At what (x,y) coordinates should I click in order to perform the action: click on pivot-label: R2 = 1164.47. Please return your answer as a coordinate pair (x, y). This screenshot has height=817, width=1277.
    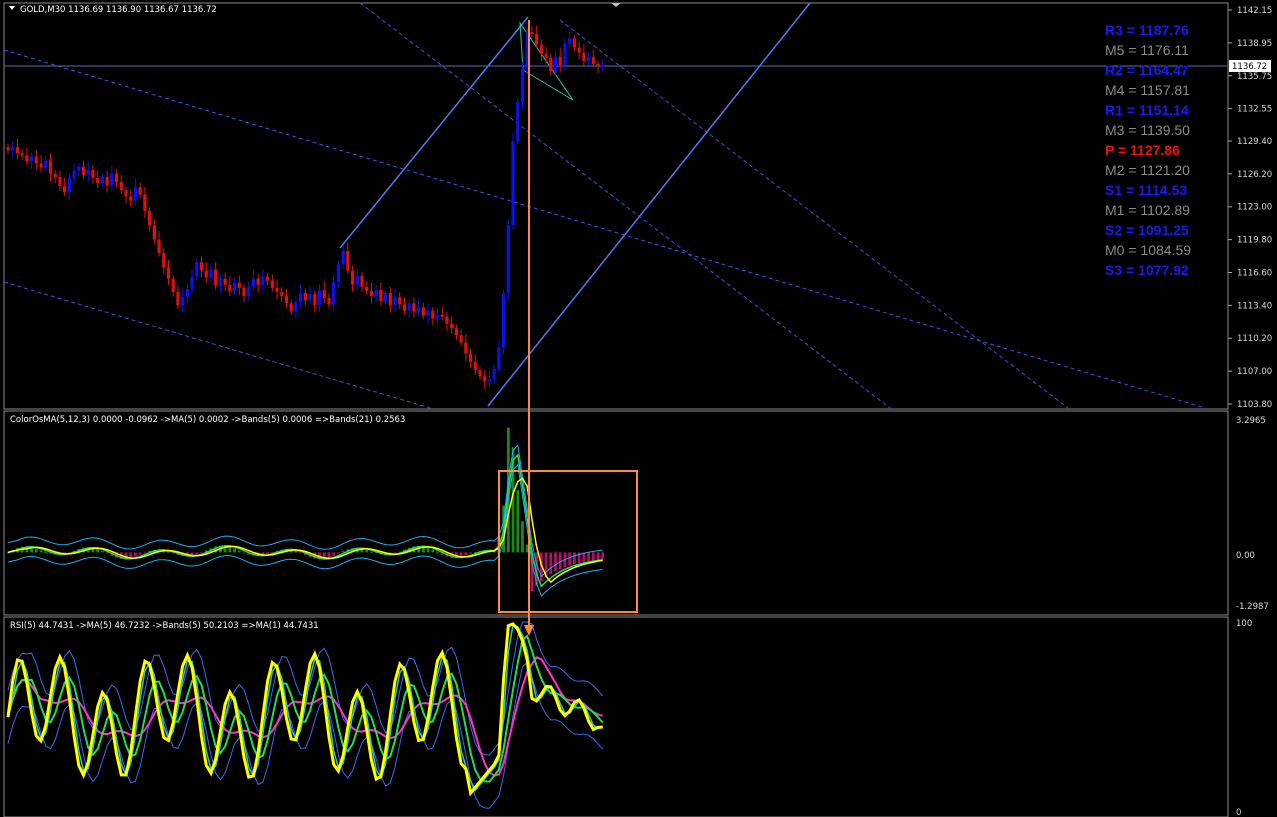
    Looking at the image, I should click on (1147, 70).